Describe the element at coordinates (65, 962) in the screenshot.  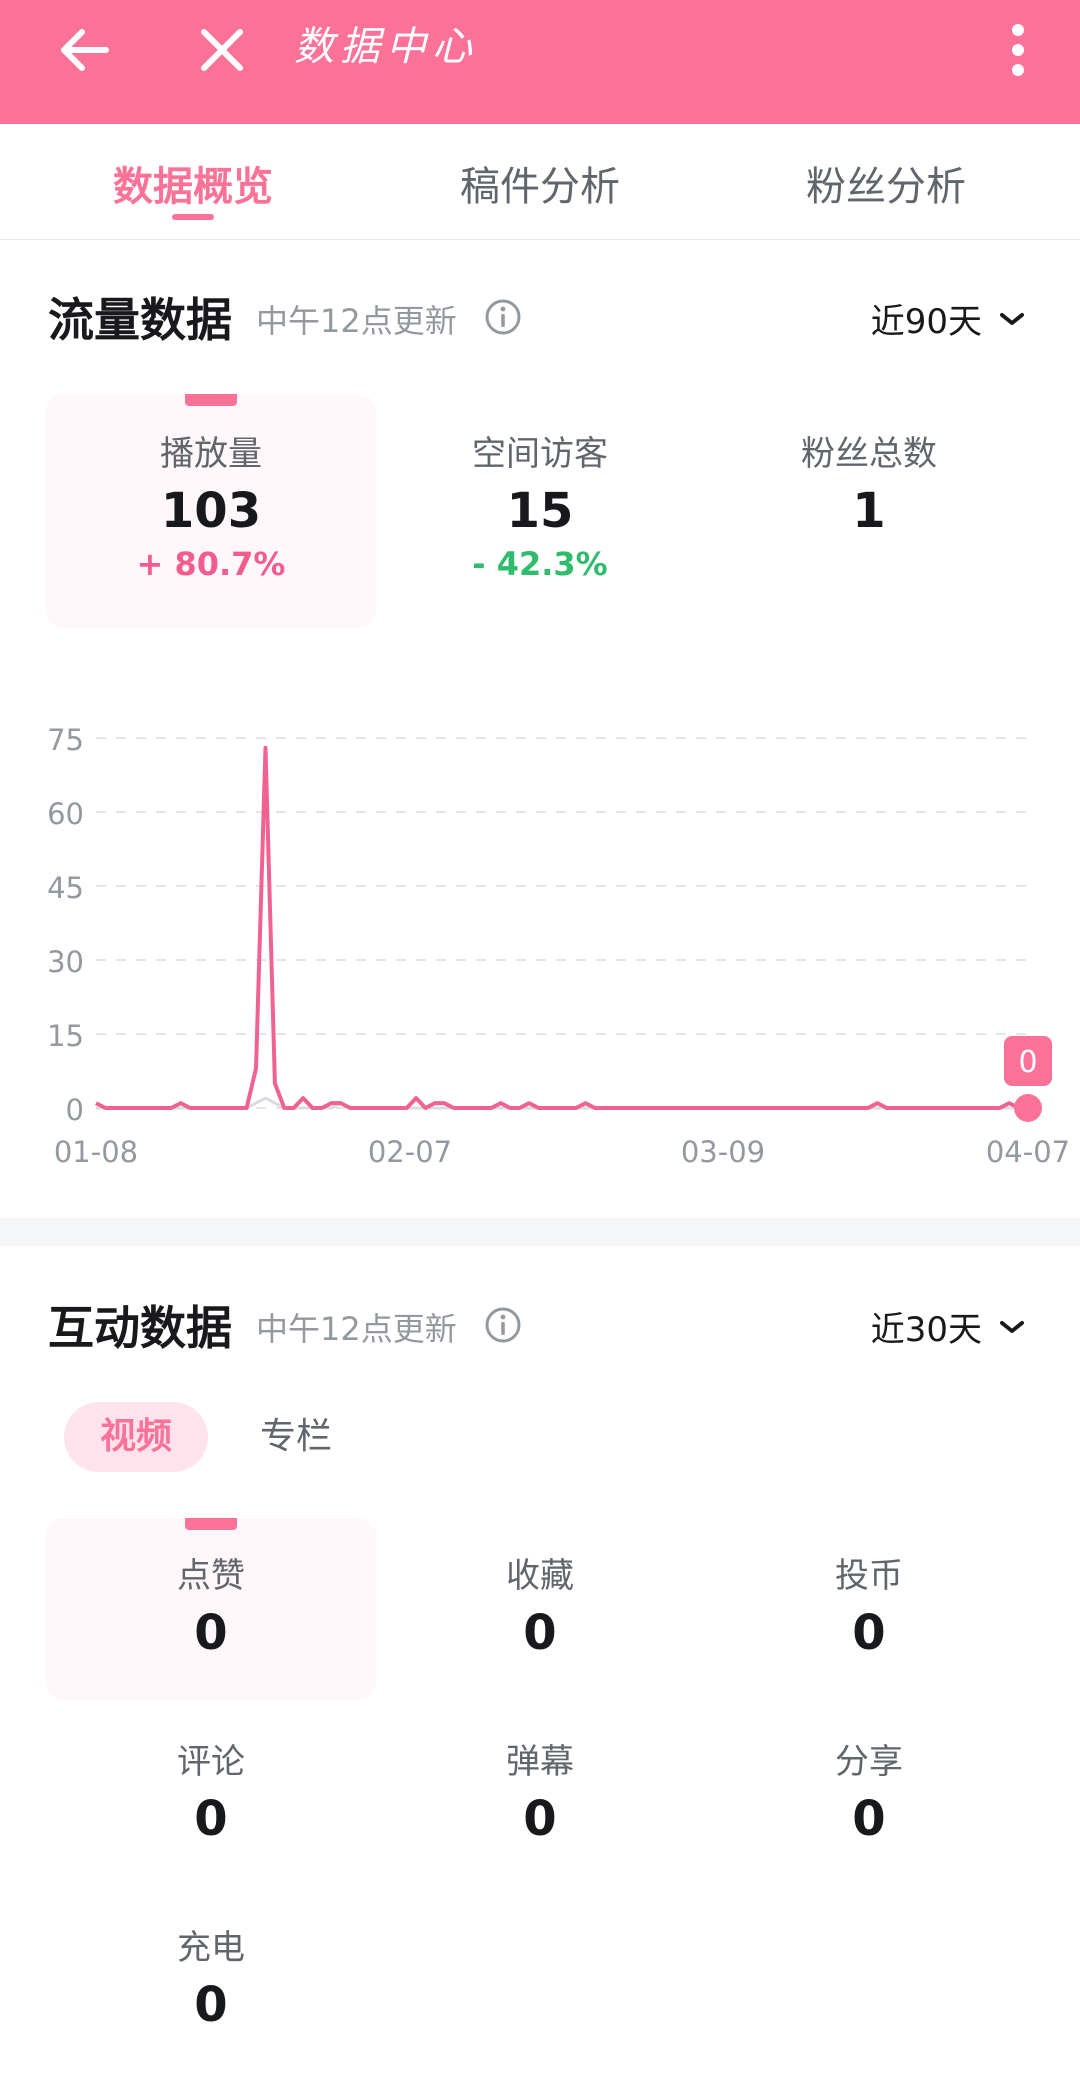
I see `y-tick-label: 30` at that location.